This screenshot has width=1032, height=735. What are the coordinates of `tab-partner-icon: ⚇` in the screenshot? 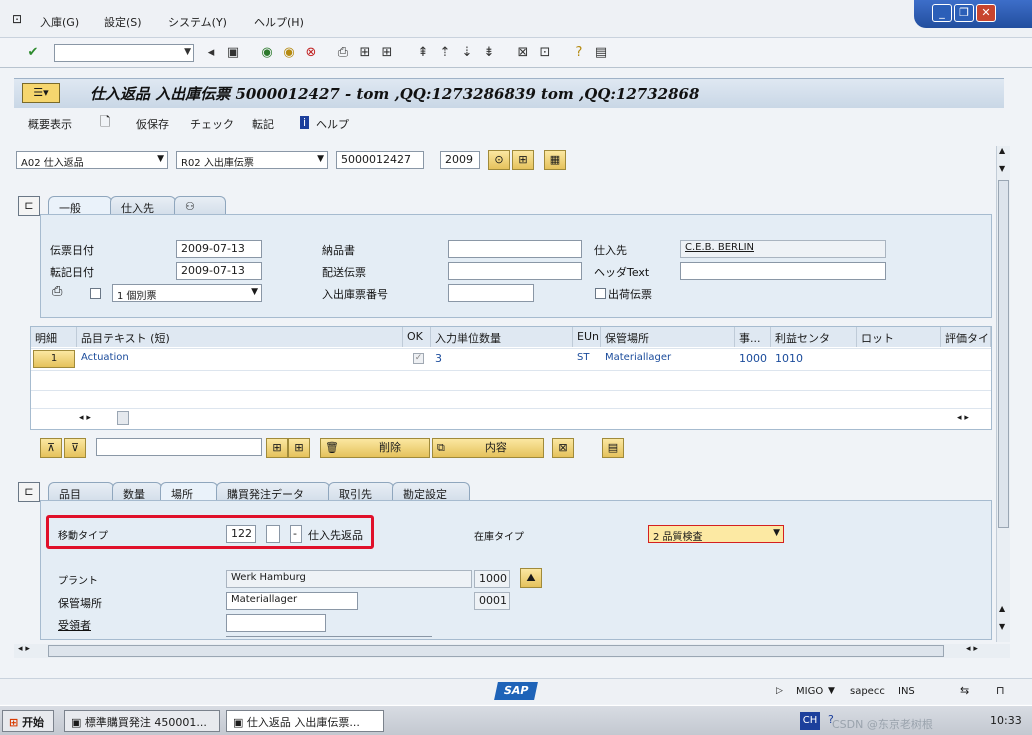 It's located at (200, 206).